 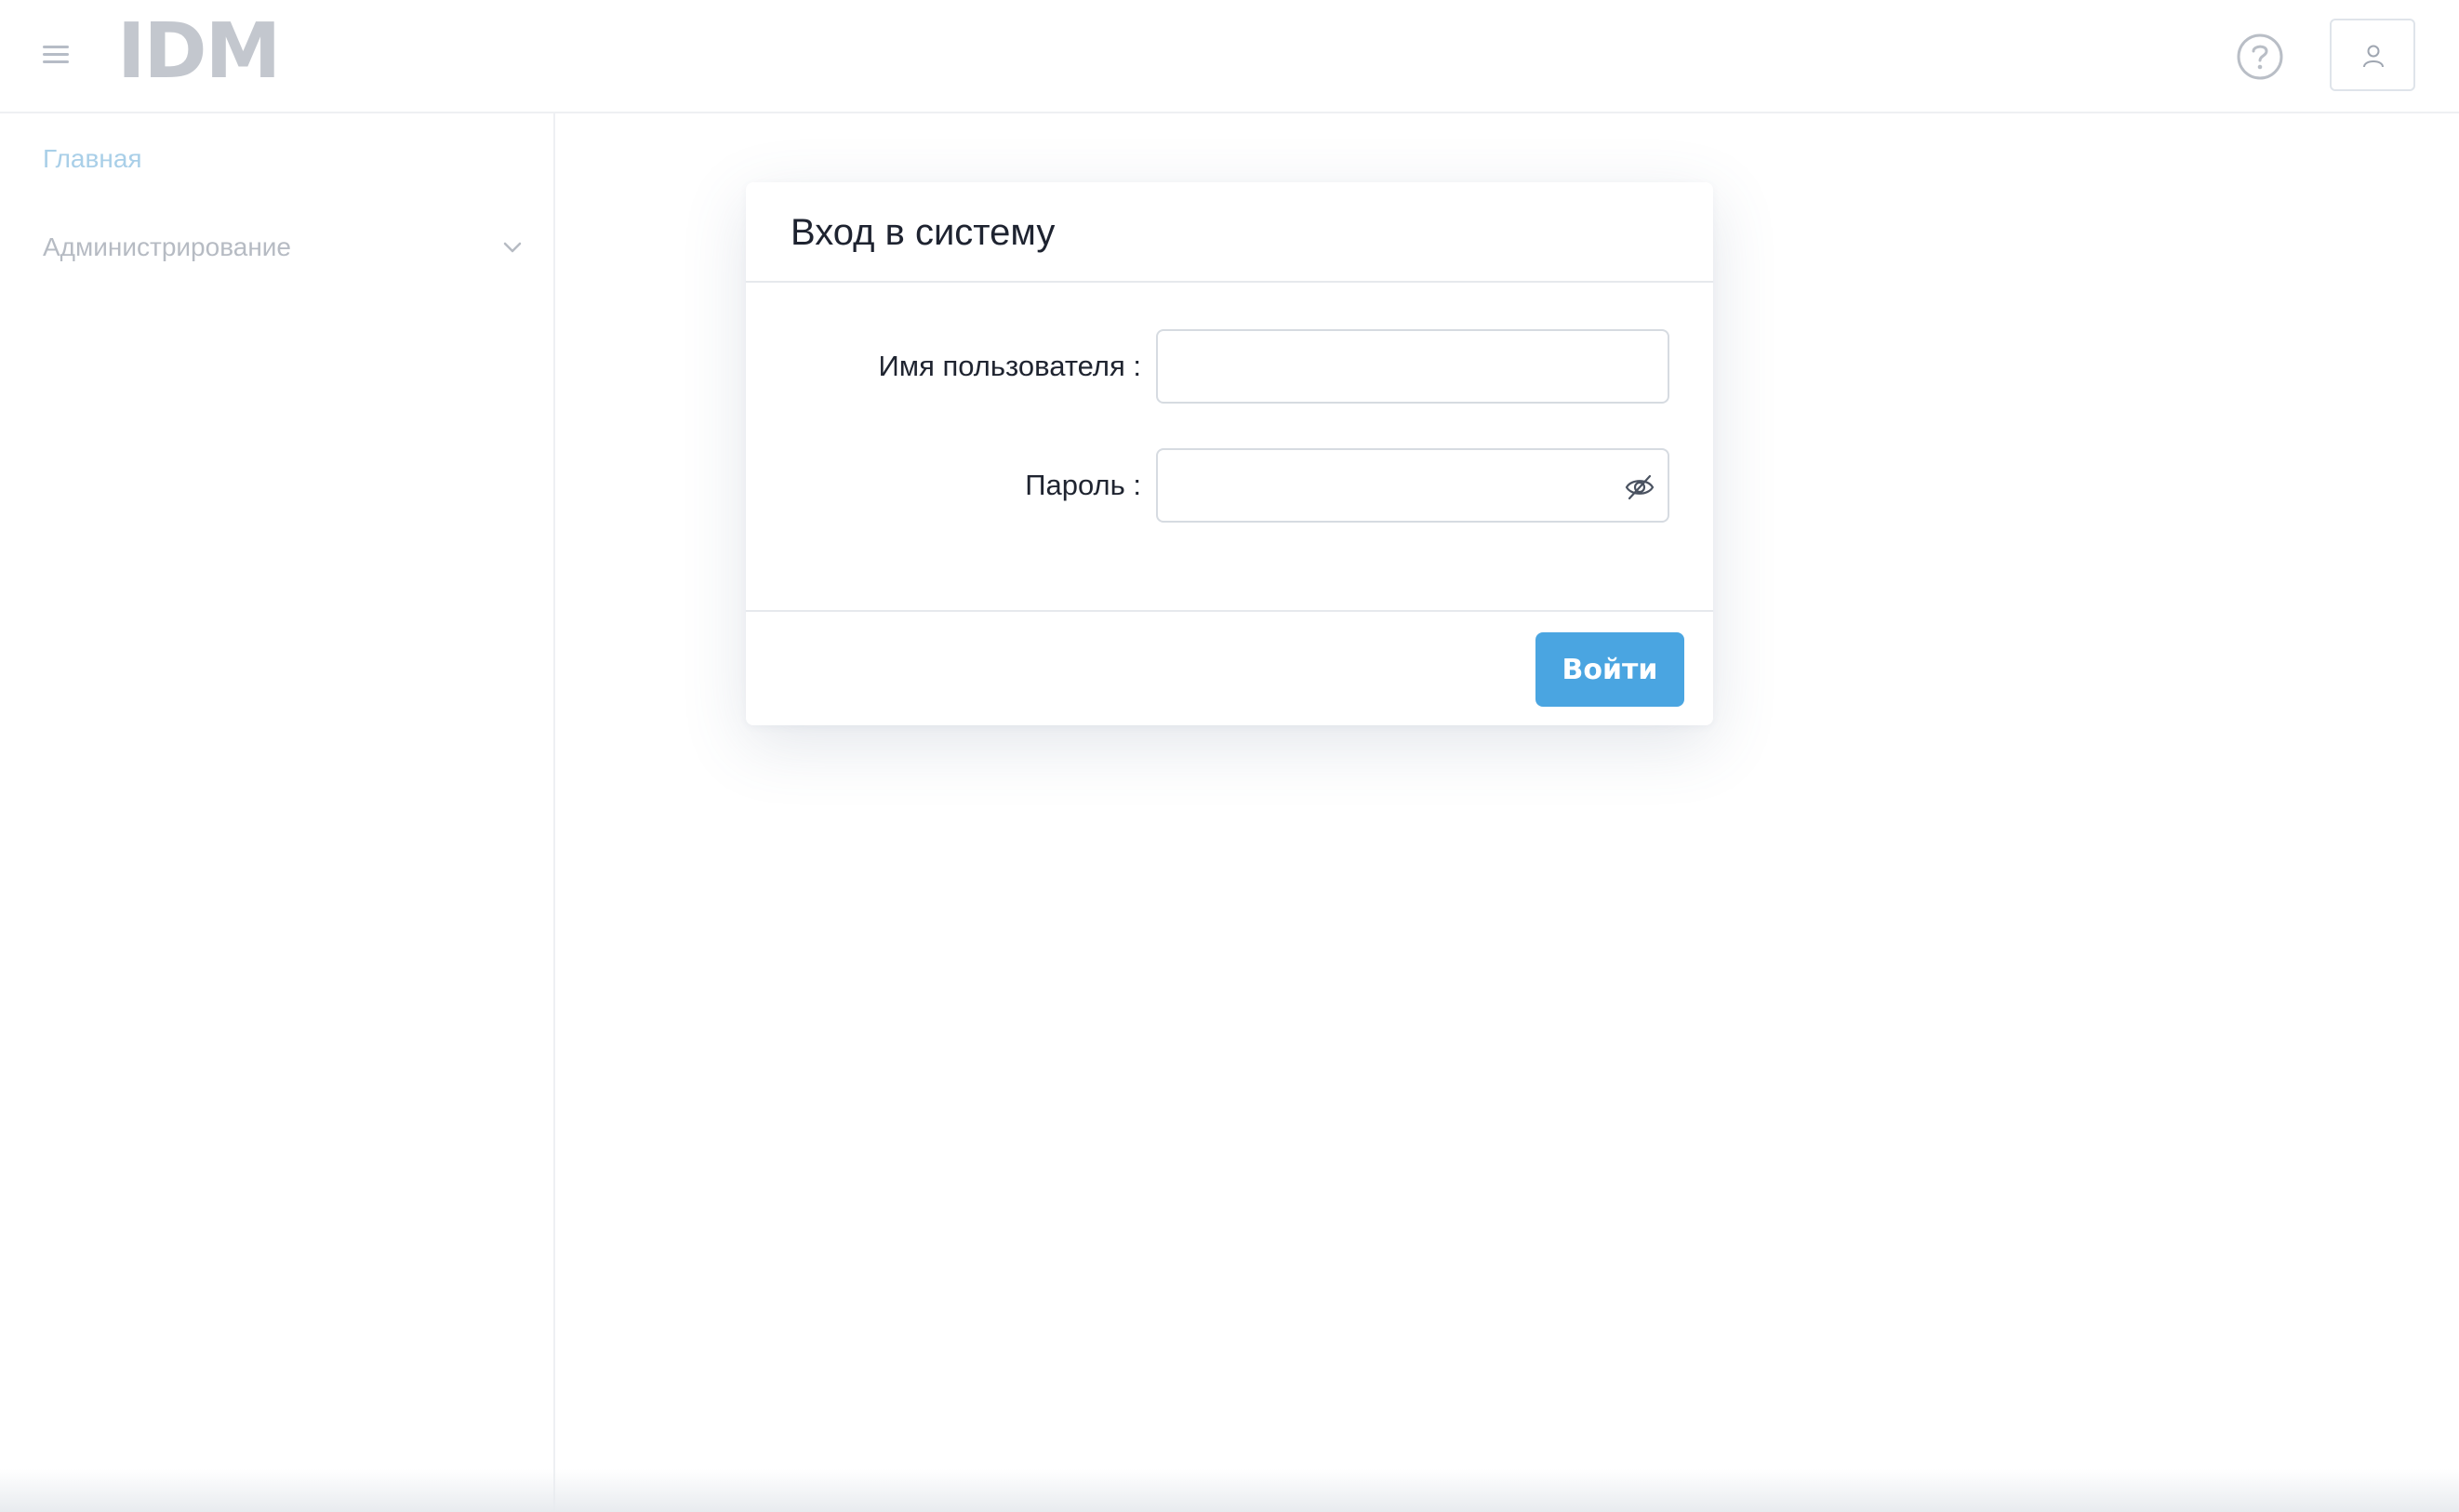 What do you see at coordinates (1229, 56) in the screenshot?
I see `top-header: IDM` at bounding box center [1229, 56].